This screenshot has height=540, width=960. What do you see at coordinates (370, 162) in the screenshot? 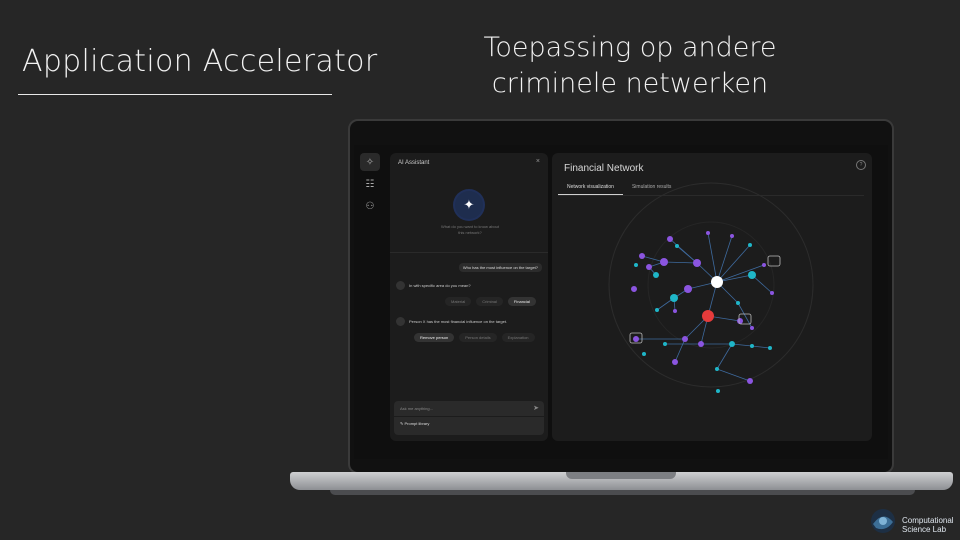
I see `sparkle-icon: ✧` at bounding box center [370, 162].